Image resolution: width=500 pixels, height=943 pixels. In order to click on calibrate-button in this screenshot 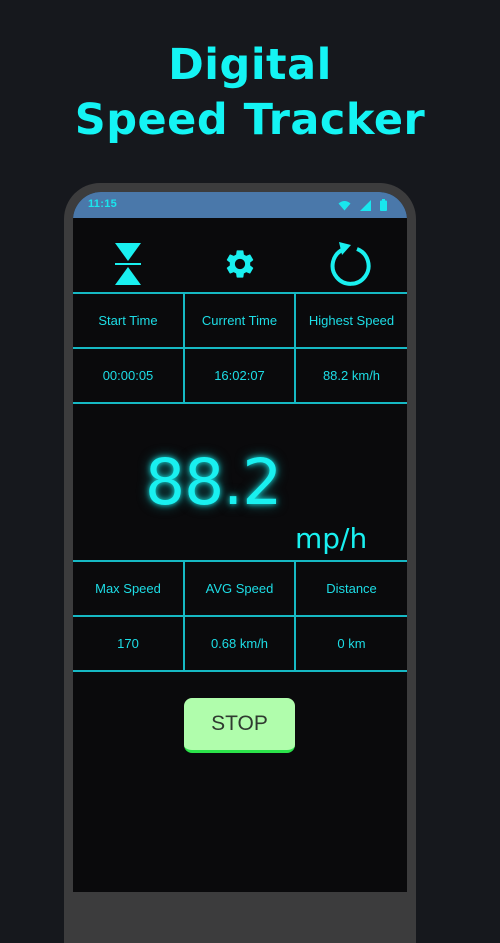, I will do `click(128, 266)`.